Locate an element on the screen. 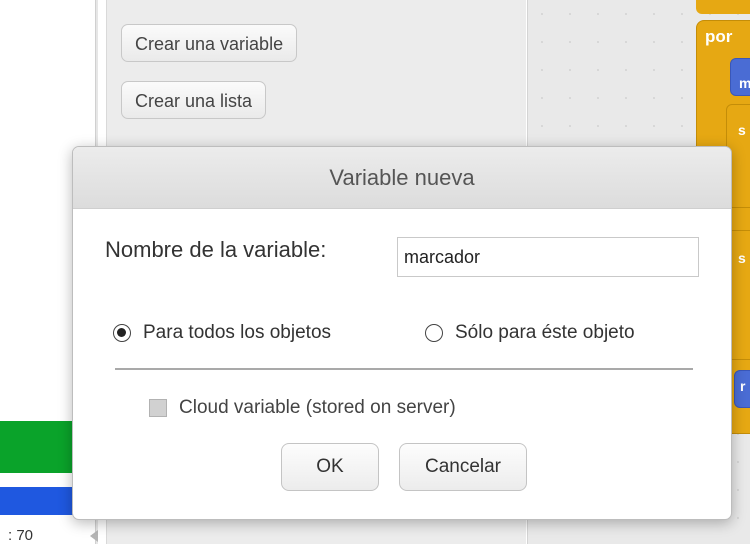  radio-checked-icon is located at coordinates (122, 333).